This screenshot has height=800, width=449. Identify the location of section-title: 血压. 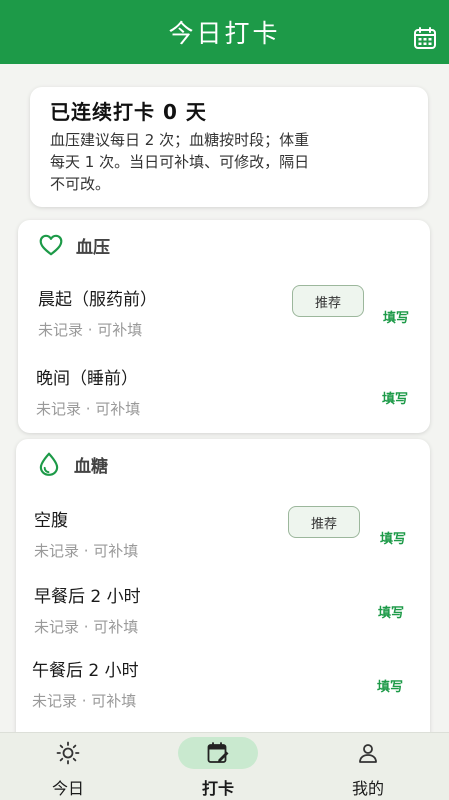
(93, 247).